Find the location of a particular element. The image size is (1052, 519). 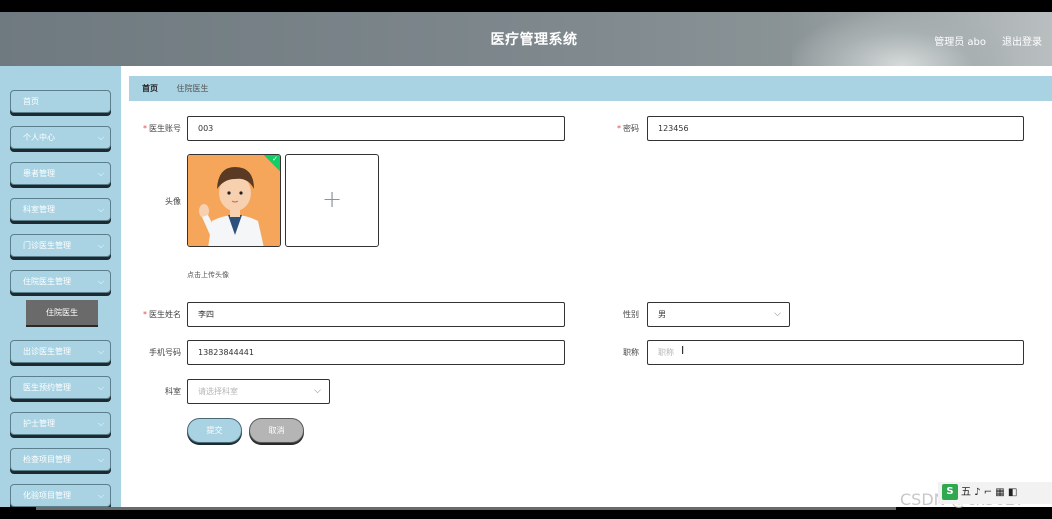

plus-icon: + is located at coordinates (332, 199).